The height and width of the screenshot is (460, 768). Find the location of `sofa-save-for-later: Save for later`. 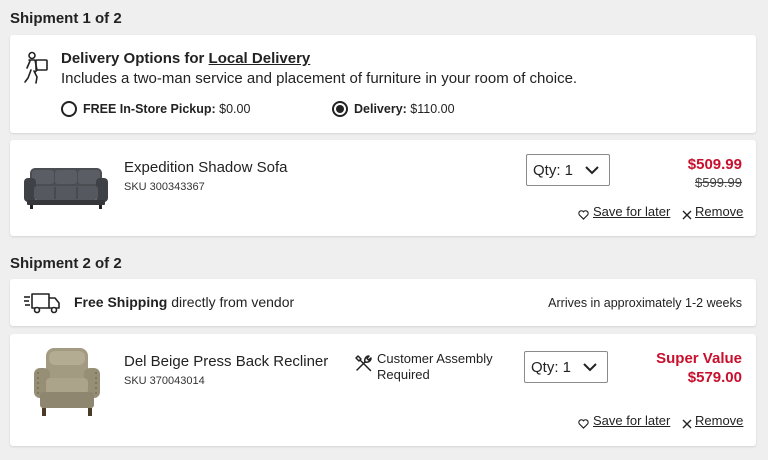

sofa-save-for-later: Save for later is located at coordinates (631, 211).